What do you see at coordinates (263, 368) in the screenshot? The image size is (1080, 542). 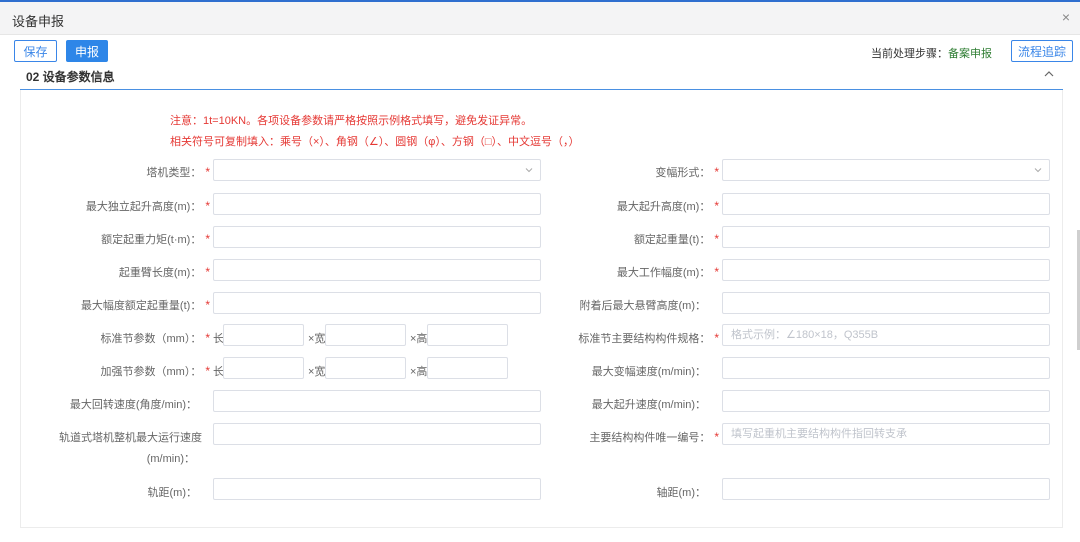 I see `rf-length-input` at bounding box center [263, 368].